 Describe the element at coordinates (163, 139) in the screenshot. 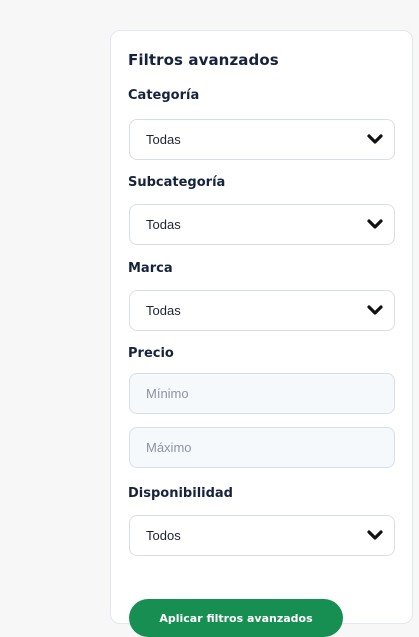

I see `category-select-value: Todas` at that location.